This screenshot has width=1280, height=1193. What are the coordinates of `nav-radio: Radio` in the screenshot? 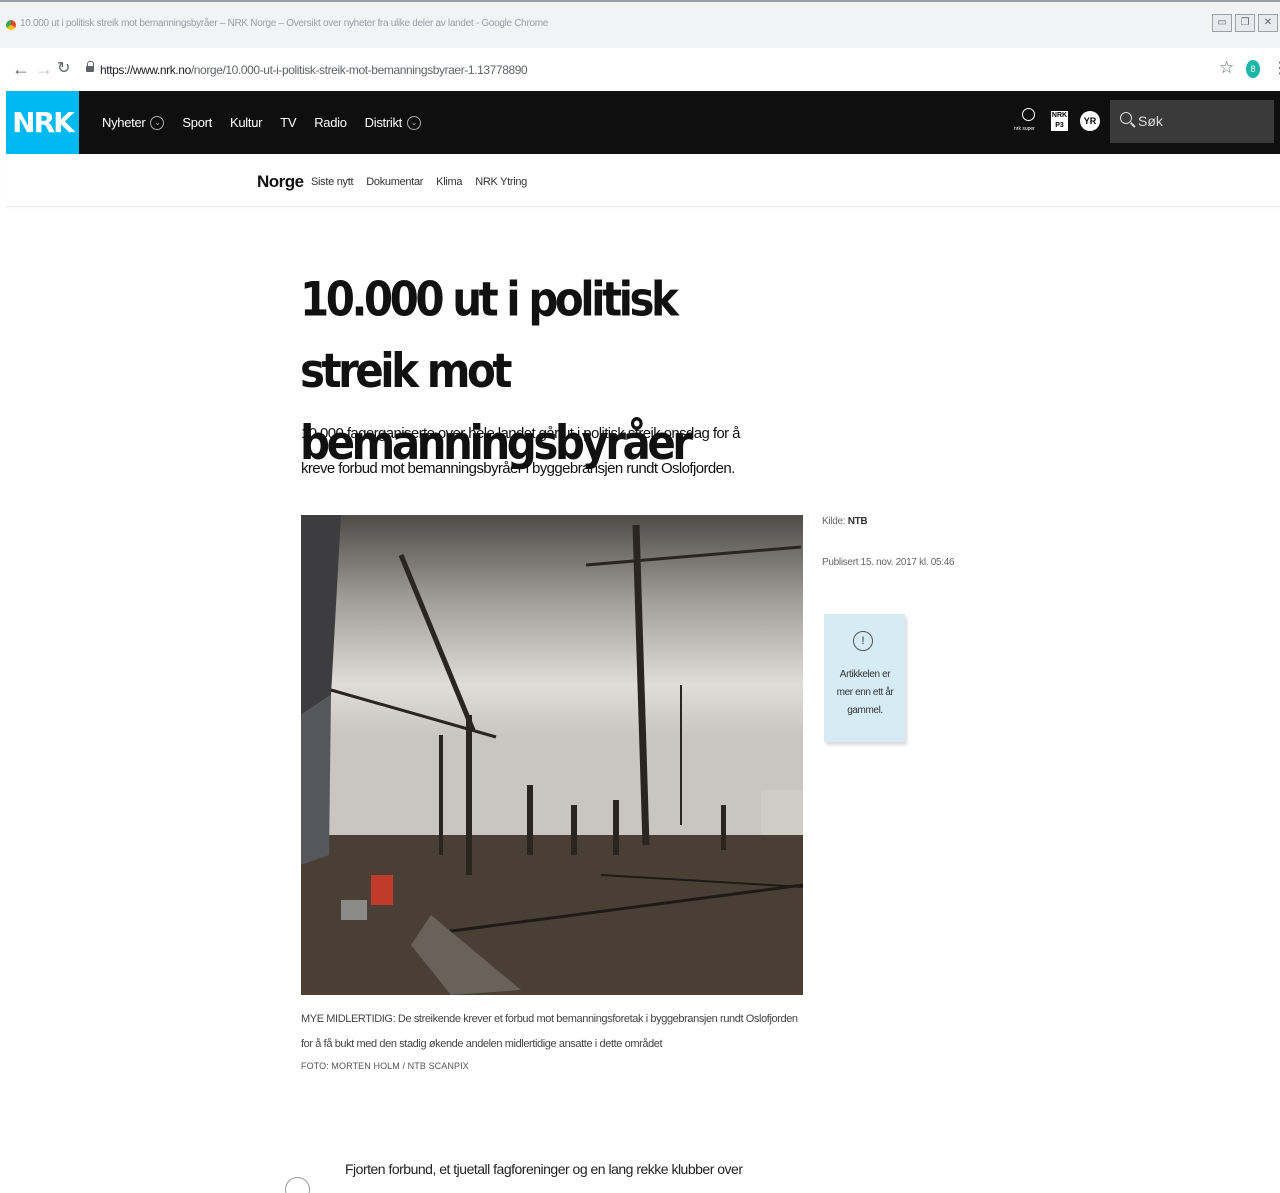 It's located at (330, 122).